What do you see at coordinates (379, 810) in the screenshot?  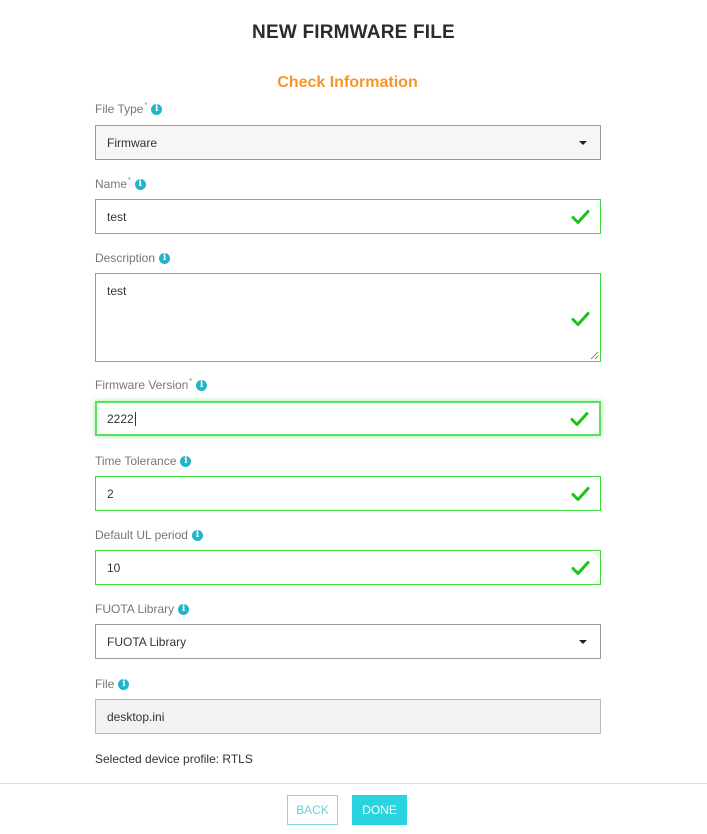 I see `done-button: DONE` at bounding box center [379, 810].